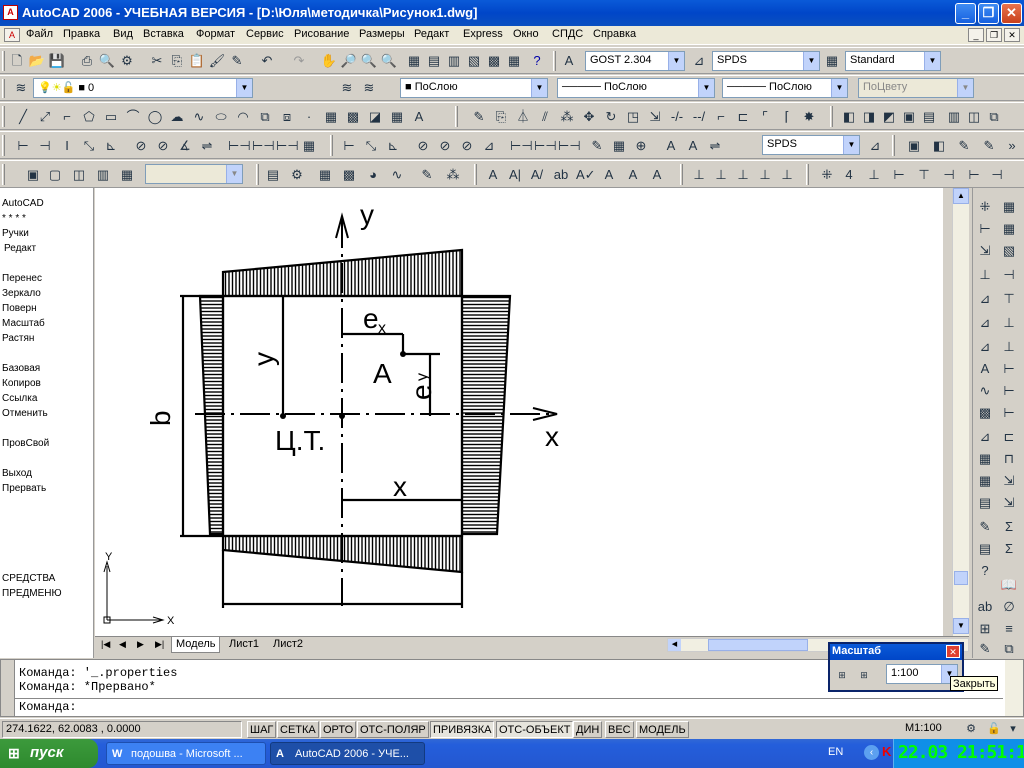  Describe the element at coordinates (48, 707) in the screenshot. I see `command-prompt: Команда:` at that location.